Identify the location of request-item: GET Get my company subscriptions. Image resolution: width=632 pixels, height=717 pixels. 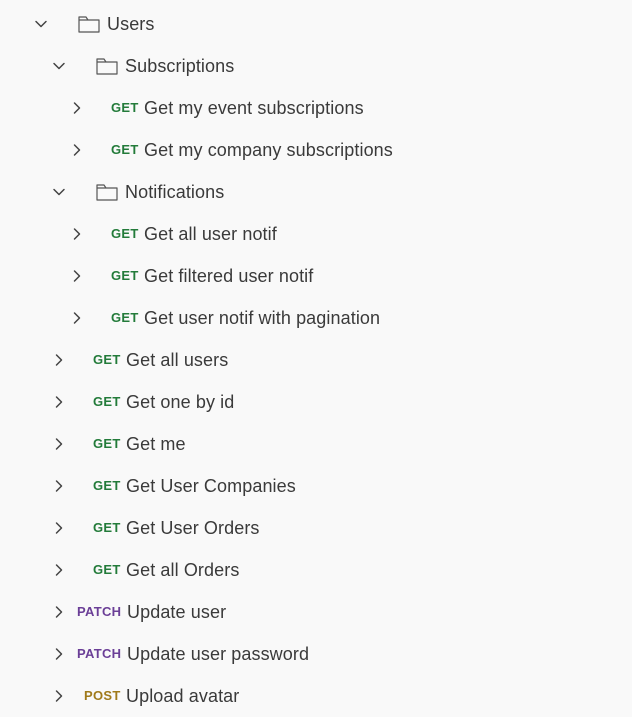
(316, 150).